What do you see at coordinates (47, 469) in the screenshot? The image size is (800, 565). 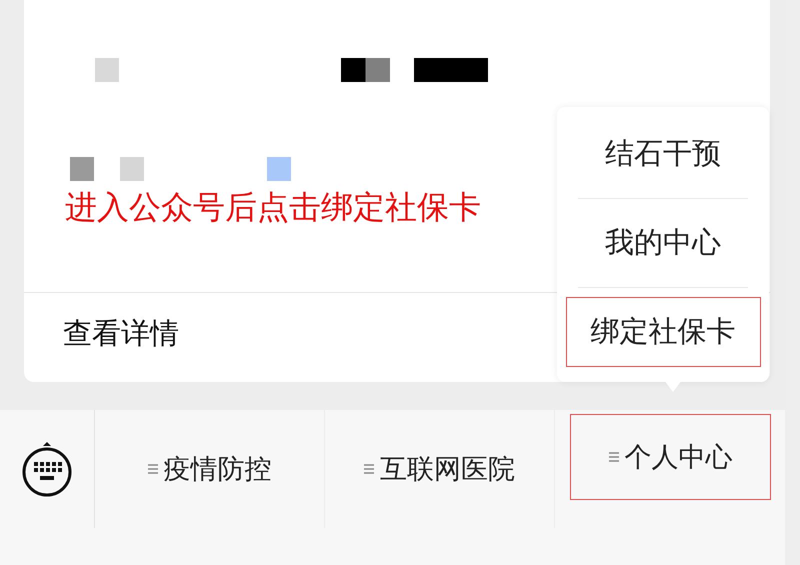 I see `keyboard-icon` at bounding box center [47, 469].